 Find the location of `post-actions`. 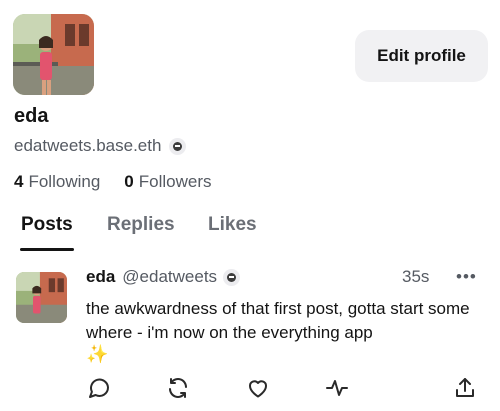

post-actions is located at coordinates (250, 390).